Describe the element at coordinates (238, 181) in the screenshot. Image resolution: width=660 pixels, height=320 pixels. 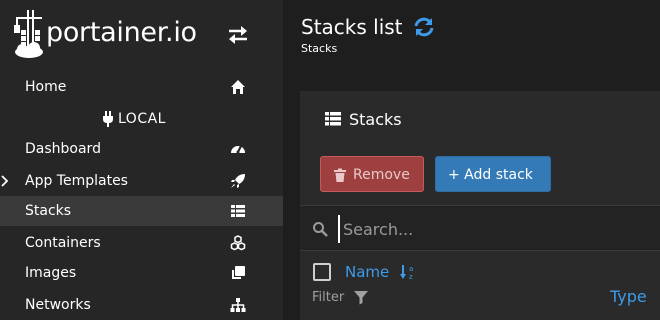
I see `rocket-icon` at that location.